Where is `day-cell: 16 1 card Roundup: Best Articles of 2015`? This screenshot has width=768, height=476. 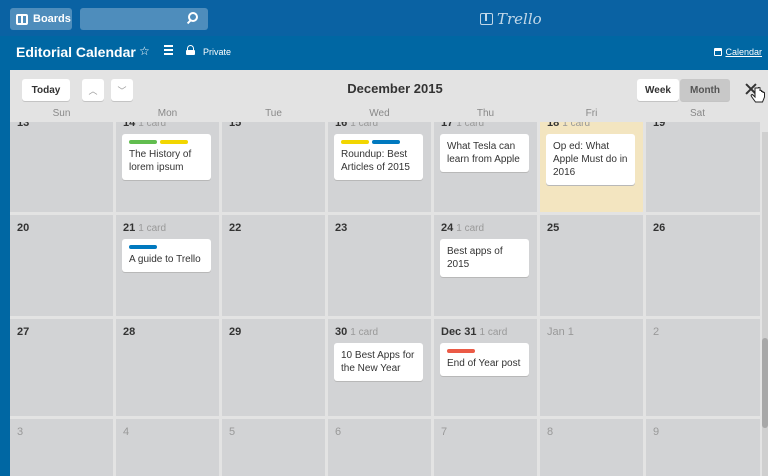
day-cell: 16 1 card Roundup: Best Articles of 2015 is located at coordinates (379, 161).